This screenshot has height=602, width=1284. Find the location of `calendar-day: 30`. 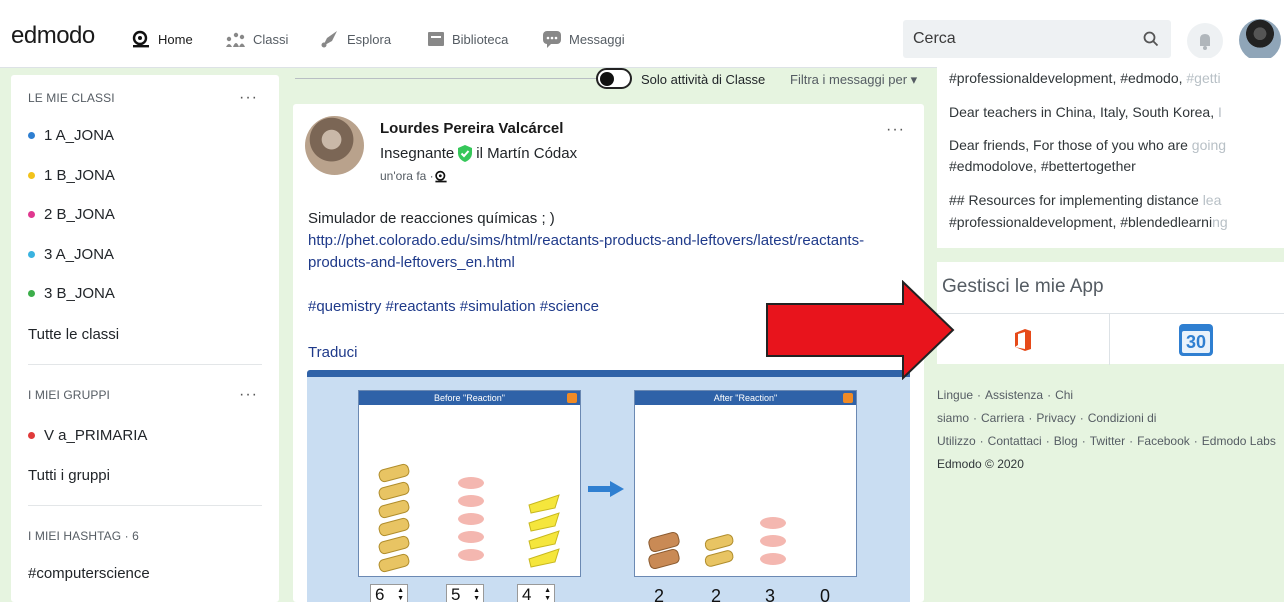

calendar-day: 30 is located at coordinates (1196, 341).